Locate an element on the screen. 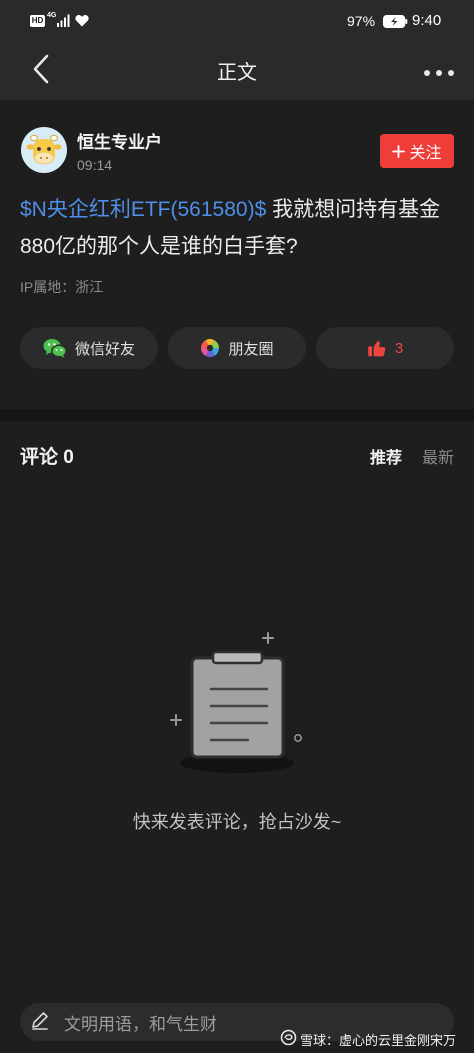 The height and width of the screenshot is (1053, 474). battery-percent: 97% is located at coordinates (361, 21).